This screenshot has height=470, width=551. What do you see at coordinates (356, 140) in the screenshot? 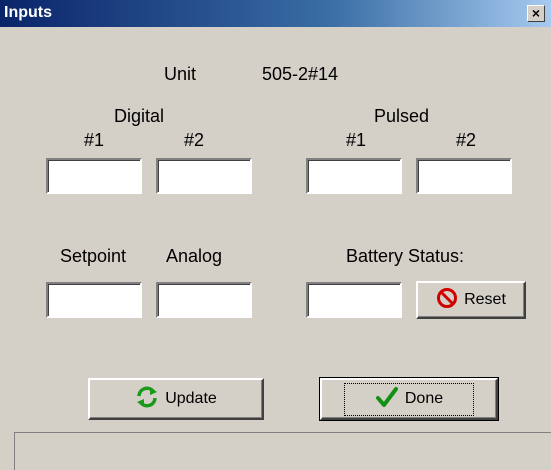
I see `pulsed-ch1-label: #1` at bounding box center [356, 140].